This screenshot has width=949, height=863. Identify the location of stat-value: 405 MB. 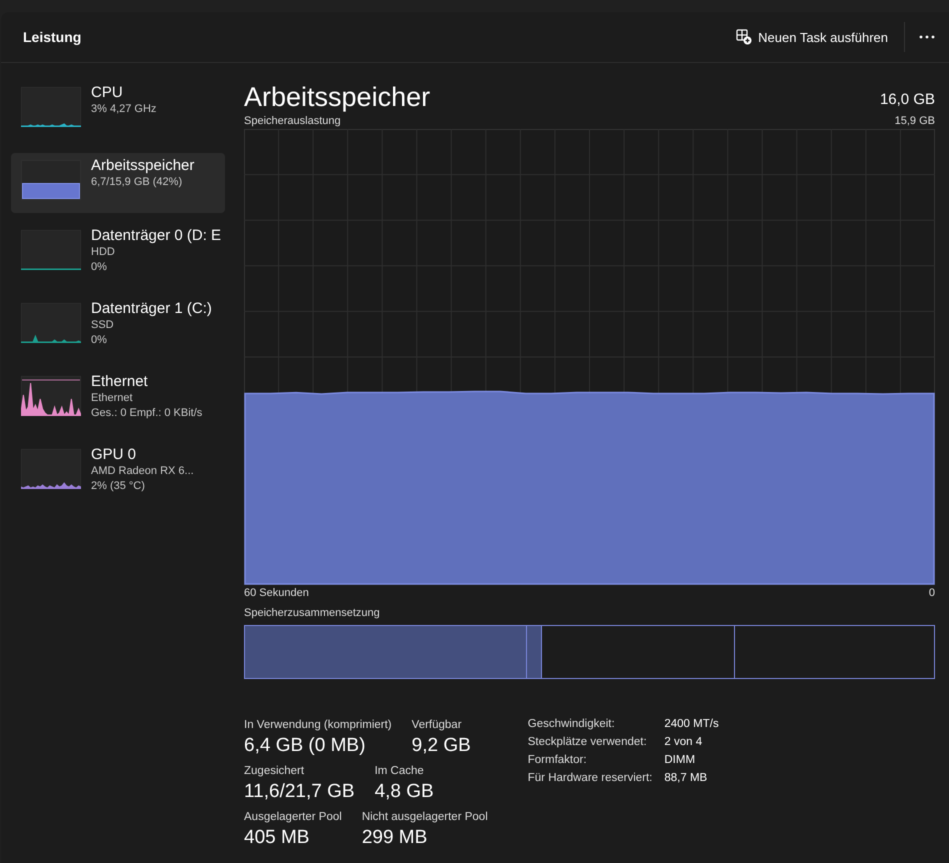
(277, 838).